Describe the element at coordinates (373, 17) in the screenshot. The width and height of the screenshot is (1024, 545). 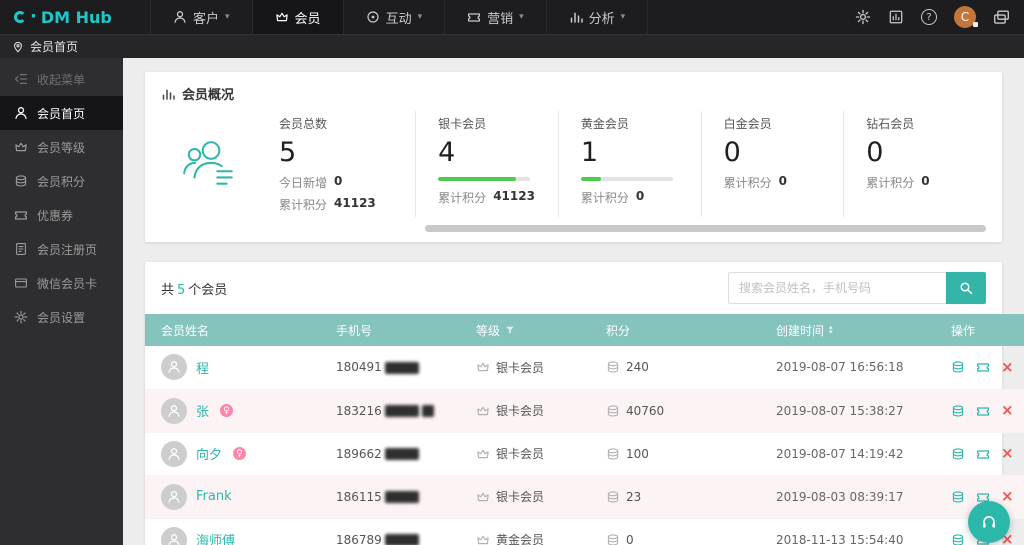
I see `target-icon` at that location.